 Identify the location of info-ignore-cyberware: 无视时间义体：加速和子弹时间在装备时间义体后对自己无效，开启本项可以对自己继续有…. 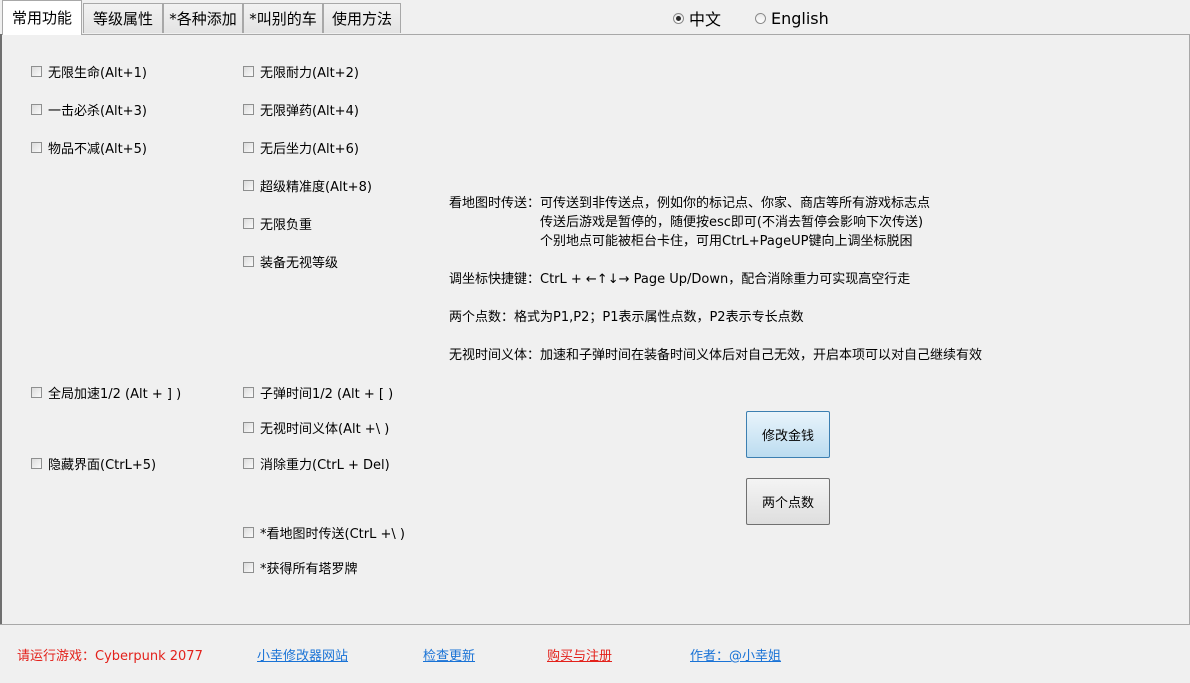
(716, 355).